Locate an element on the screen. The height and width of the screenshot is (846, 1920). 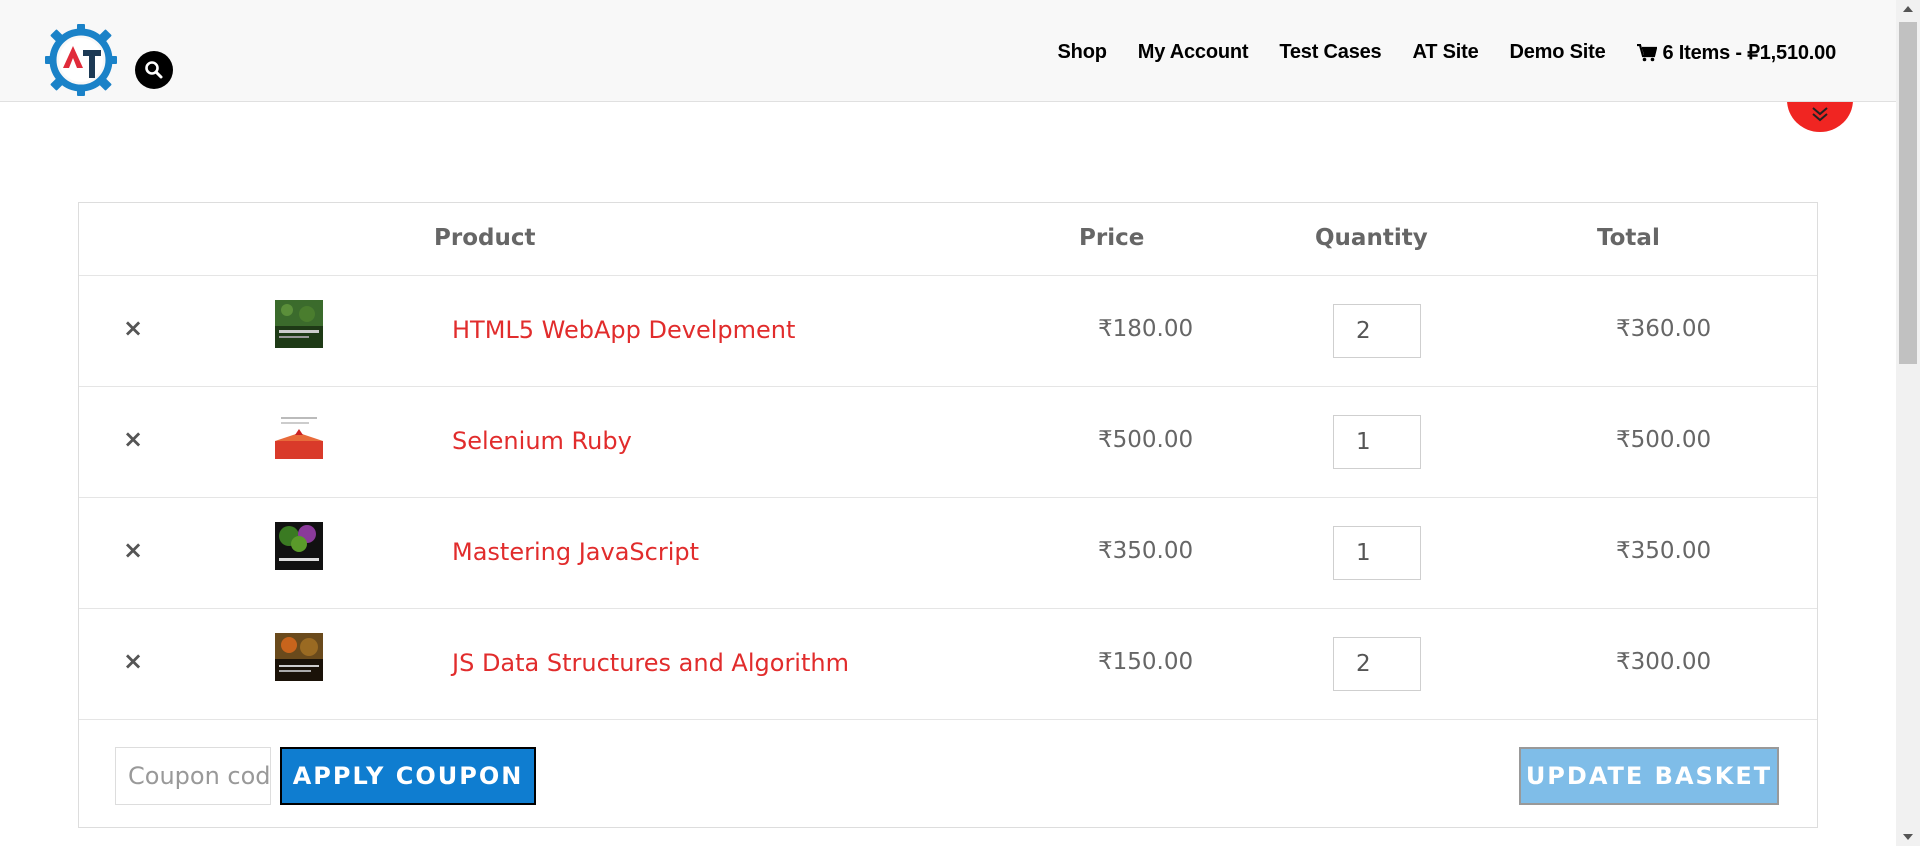
line-total: ₹350.00 is located at coordinates (1664, 551).